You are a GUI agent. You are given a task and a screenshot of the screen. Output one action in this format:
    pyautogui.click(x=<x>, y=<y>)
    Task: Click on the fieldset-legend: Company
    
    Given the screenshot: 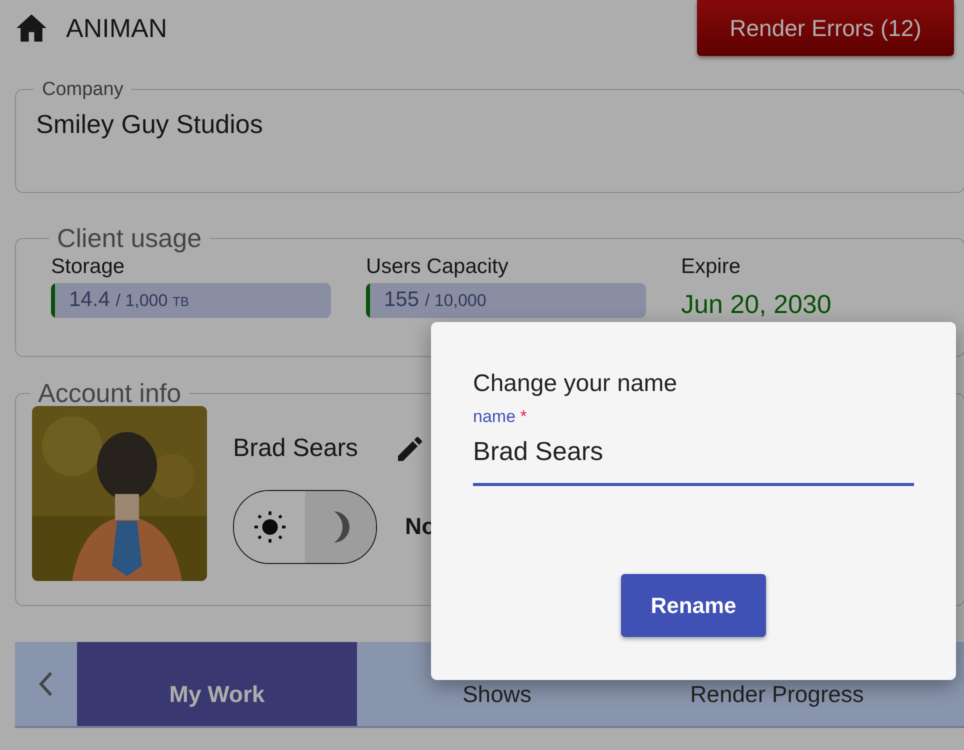 What is the action you would take?
    pyautogui.click(x=83, y=89)
    